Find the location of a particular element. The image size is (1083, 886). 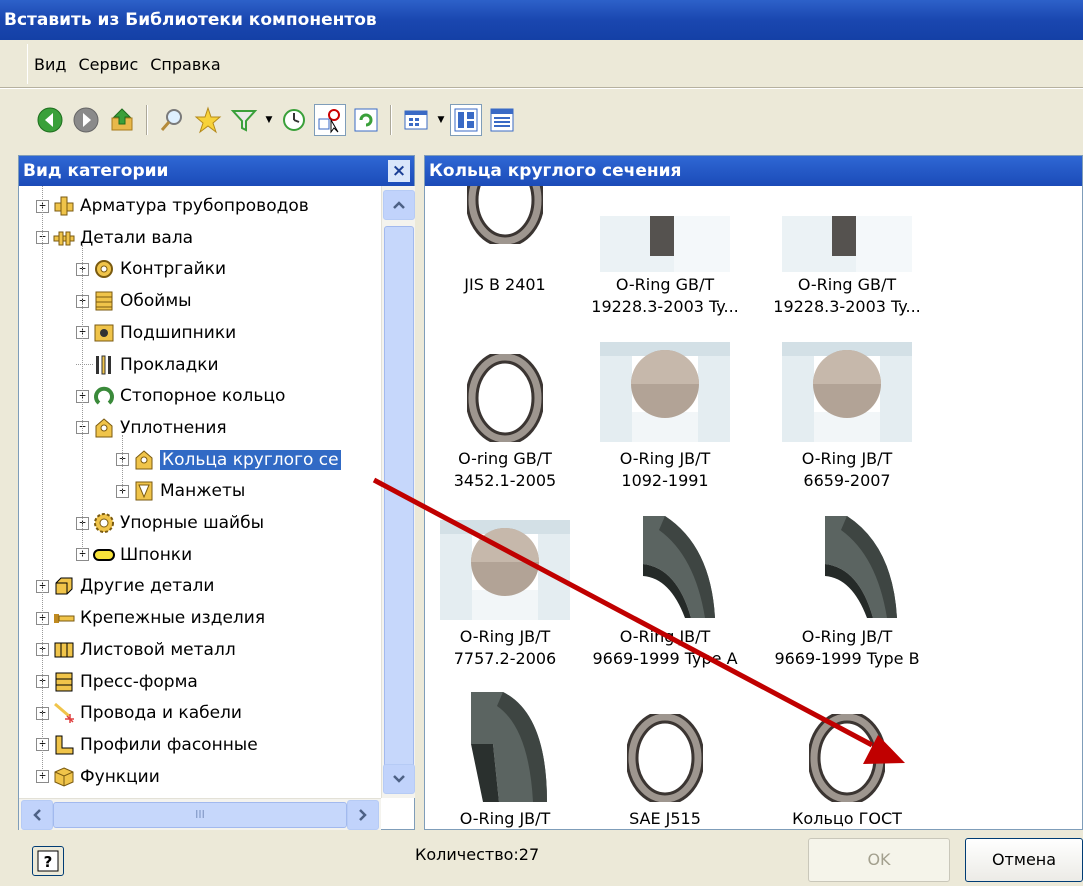

tree-item: − Детали вала is located at coordinates (114, 238).